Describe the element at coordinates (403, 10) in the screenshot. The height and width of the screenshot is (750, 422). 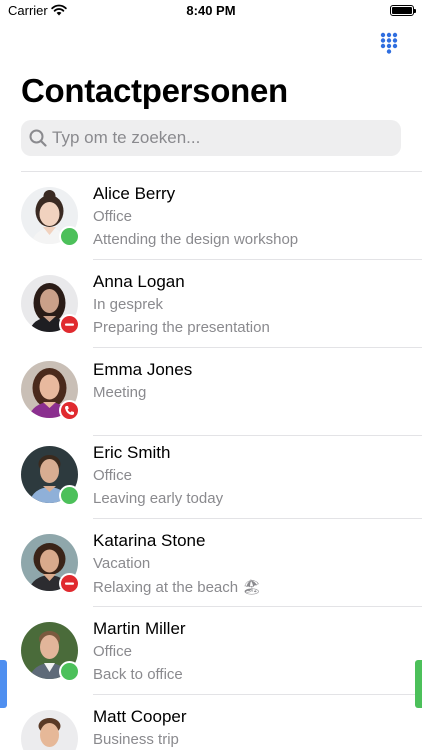
I see `battery-icon` at that location.